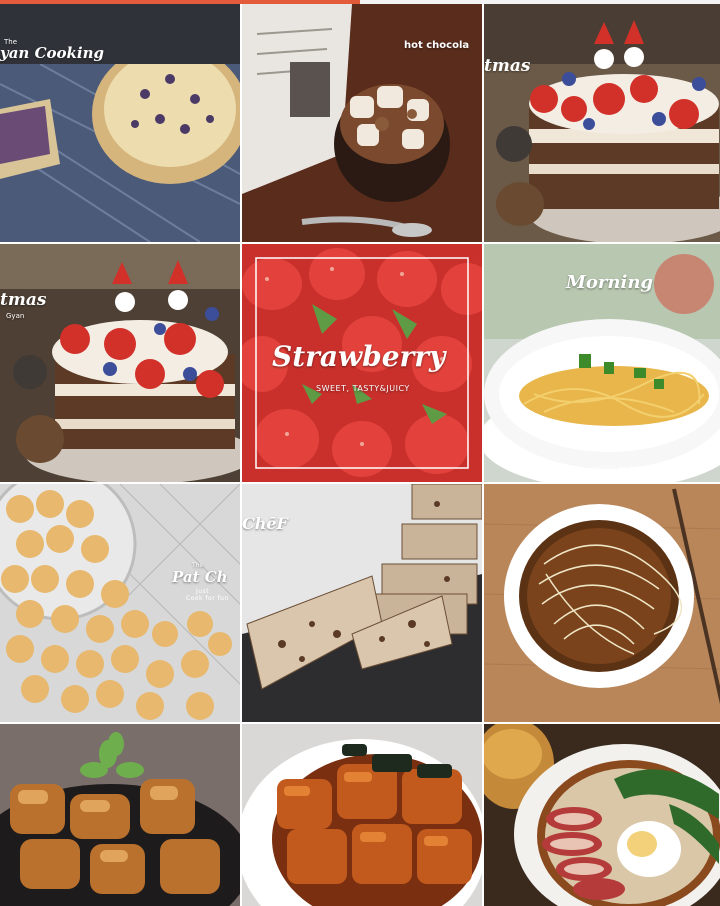 Image resolution: width=720 pixels, height=906 pixels. What do you see at coordinates (617, 469) in the screenshot?
I see `morning-credit: PHOTO BY PAT` at bounding box center [617, 469].